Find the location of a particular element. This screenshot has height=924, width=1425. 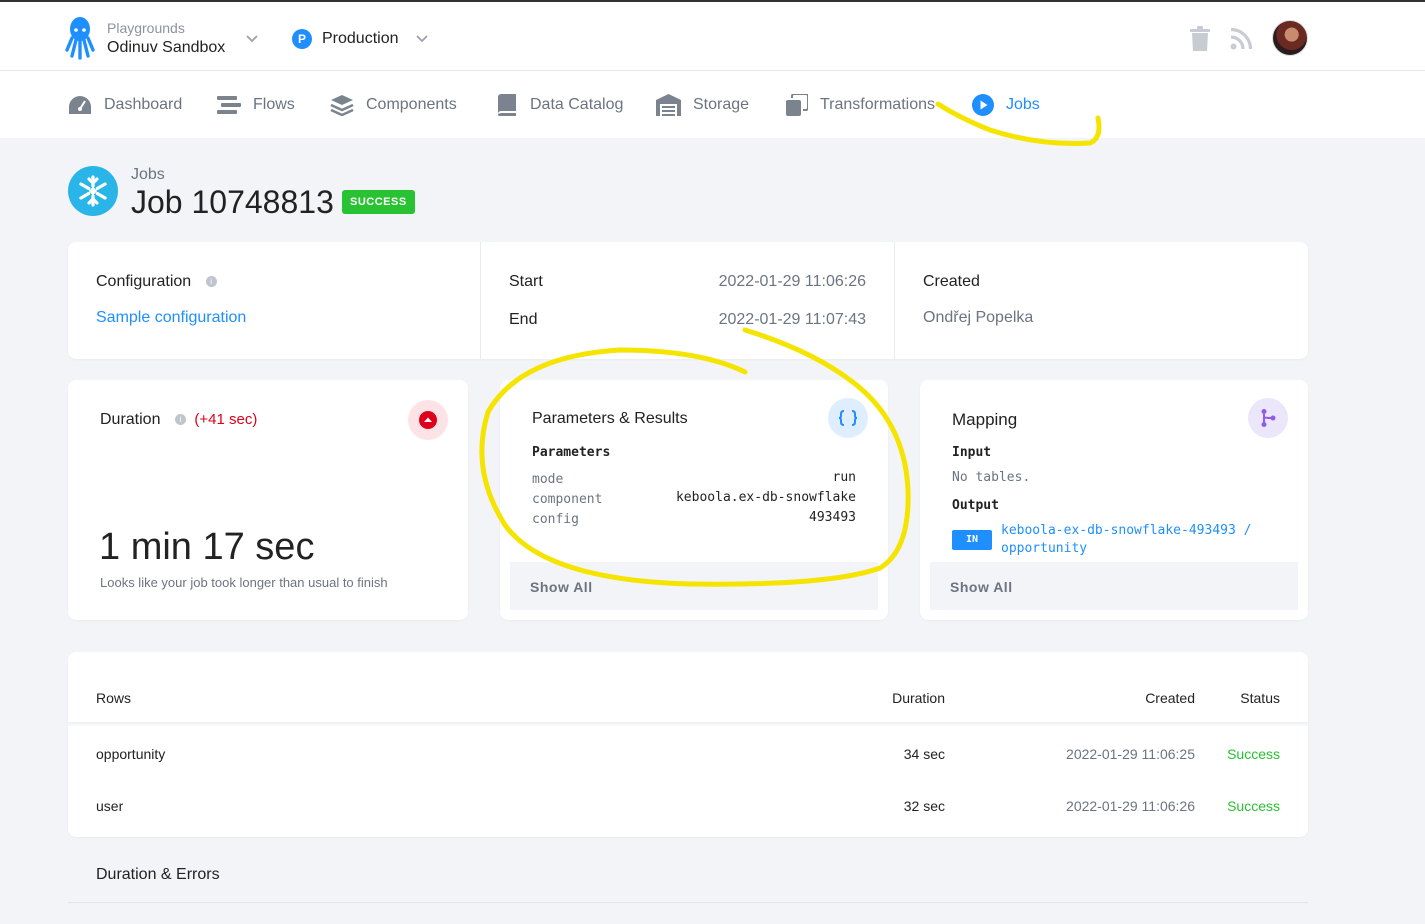

parameter-key: mode is located at coordinates (548, 479).